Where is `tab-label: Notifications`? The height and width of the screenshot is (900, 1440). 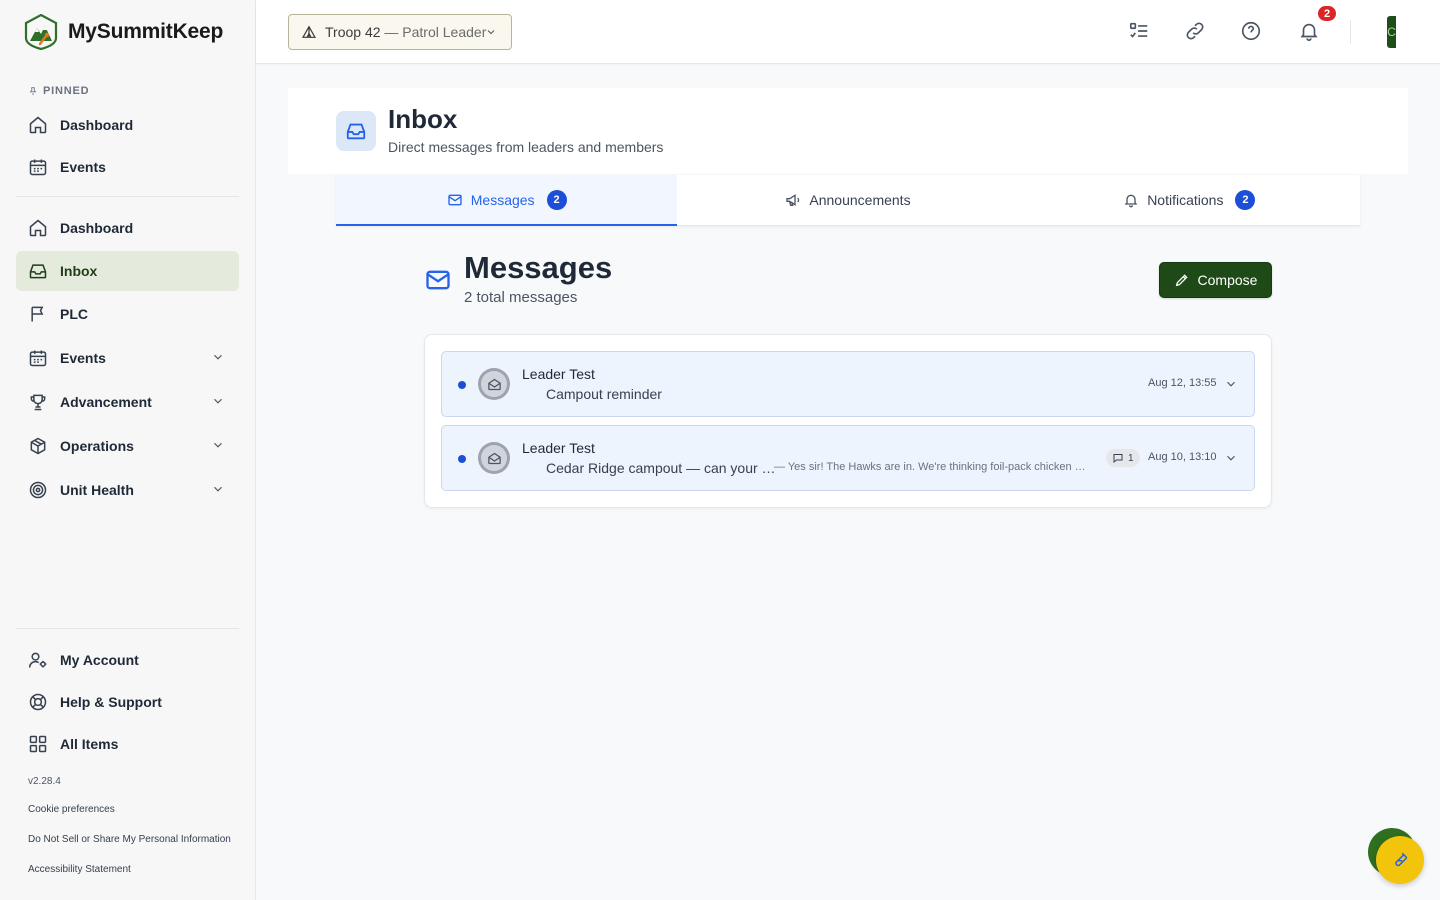 tab-label: Notifications is located at coordinates (1185, 200).